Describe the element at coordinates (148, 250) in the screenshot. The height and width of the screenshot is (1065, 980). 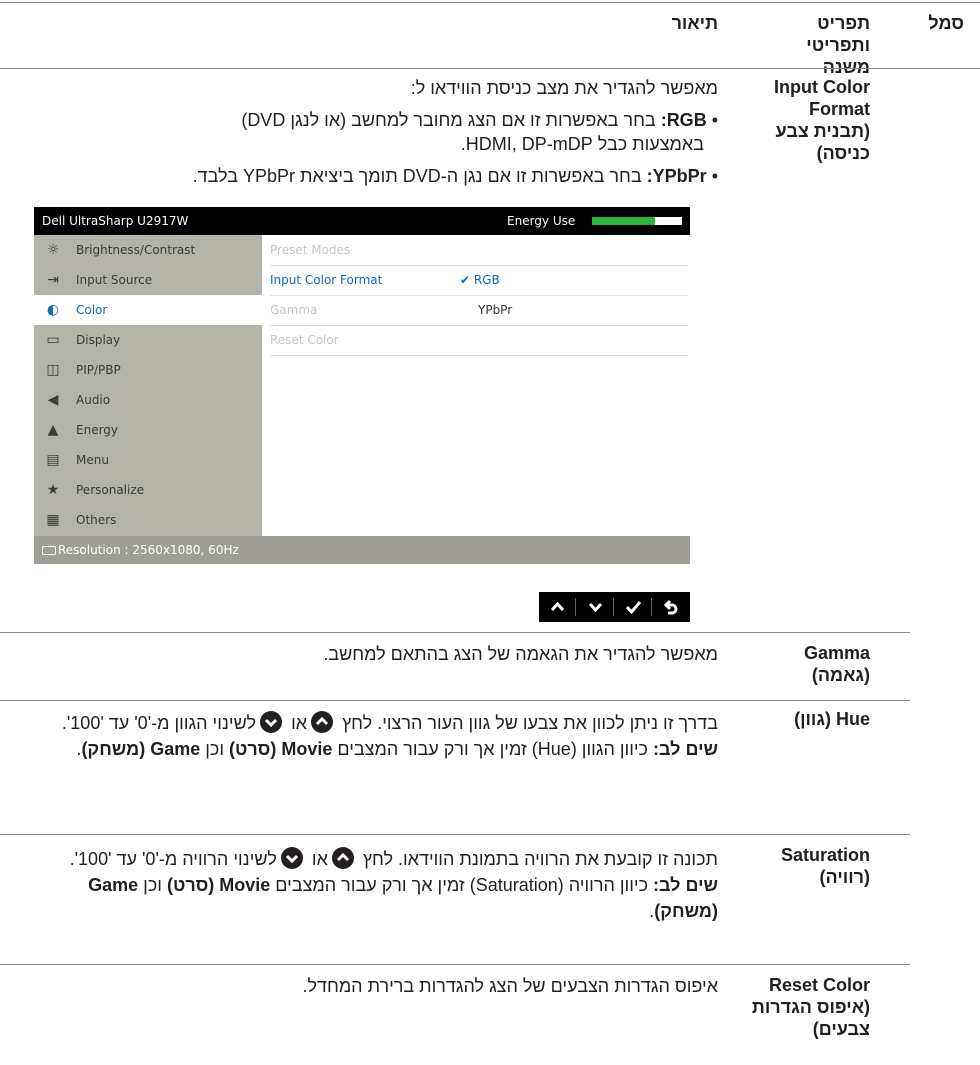
I see `osd-menu-item-brightness-contrast: ☼ Brightness/Contrast` at that location.